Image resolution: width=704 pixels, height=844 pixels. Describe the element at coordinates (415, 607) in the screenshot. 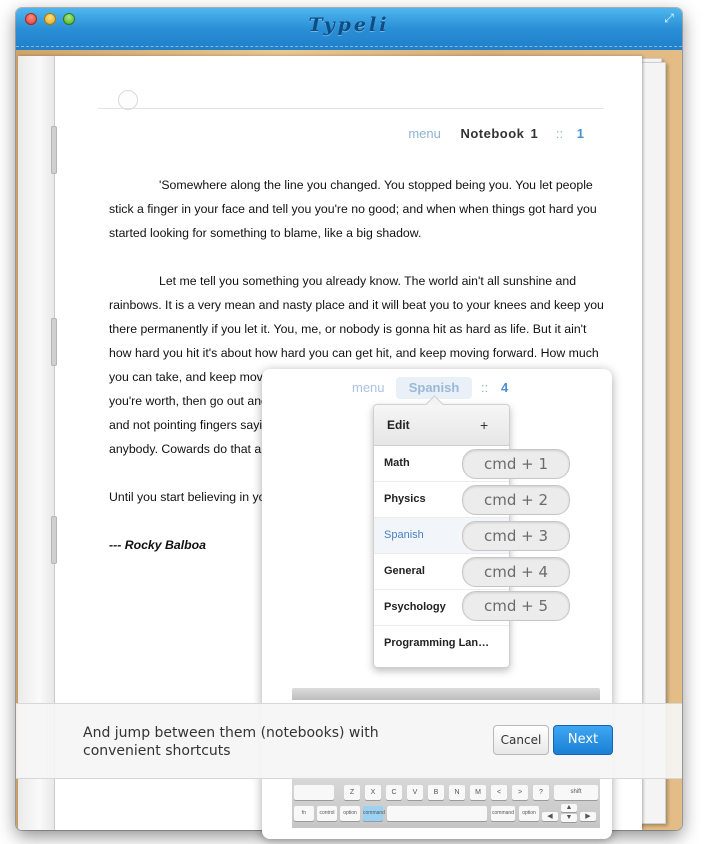

I see `notebook-item-label: Psychology` at that location.